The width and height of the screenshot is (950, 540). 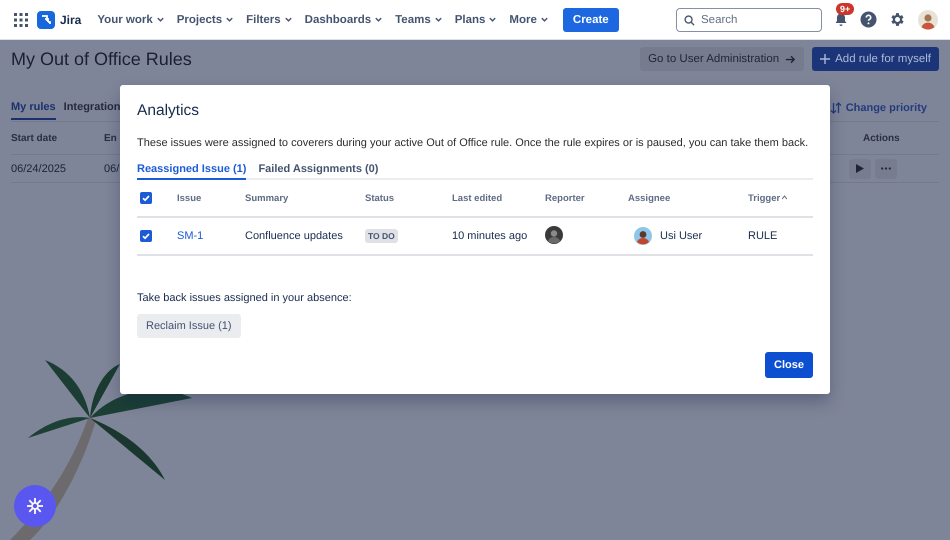 I want to click on column-header: Last edited, so click(x=478, y=198).